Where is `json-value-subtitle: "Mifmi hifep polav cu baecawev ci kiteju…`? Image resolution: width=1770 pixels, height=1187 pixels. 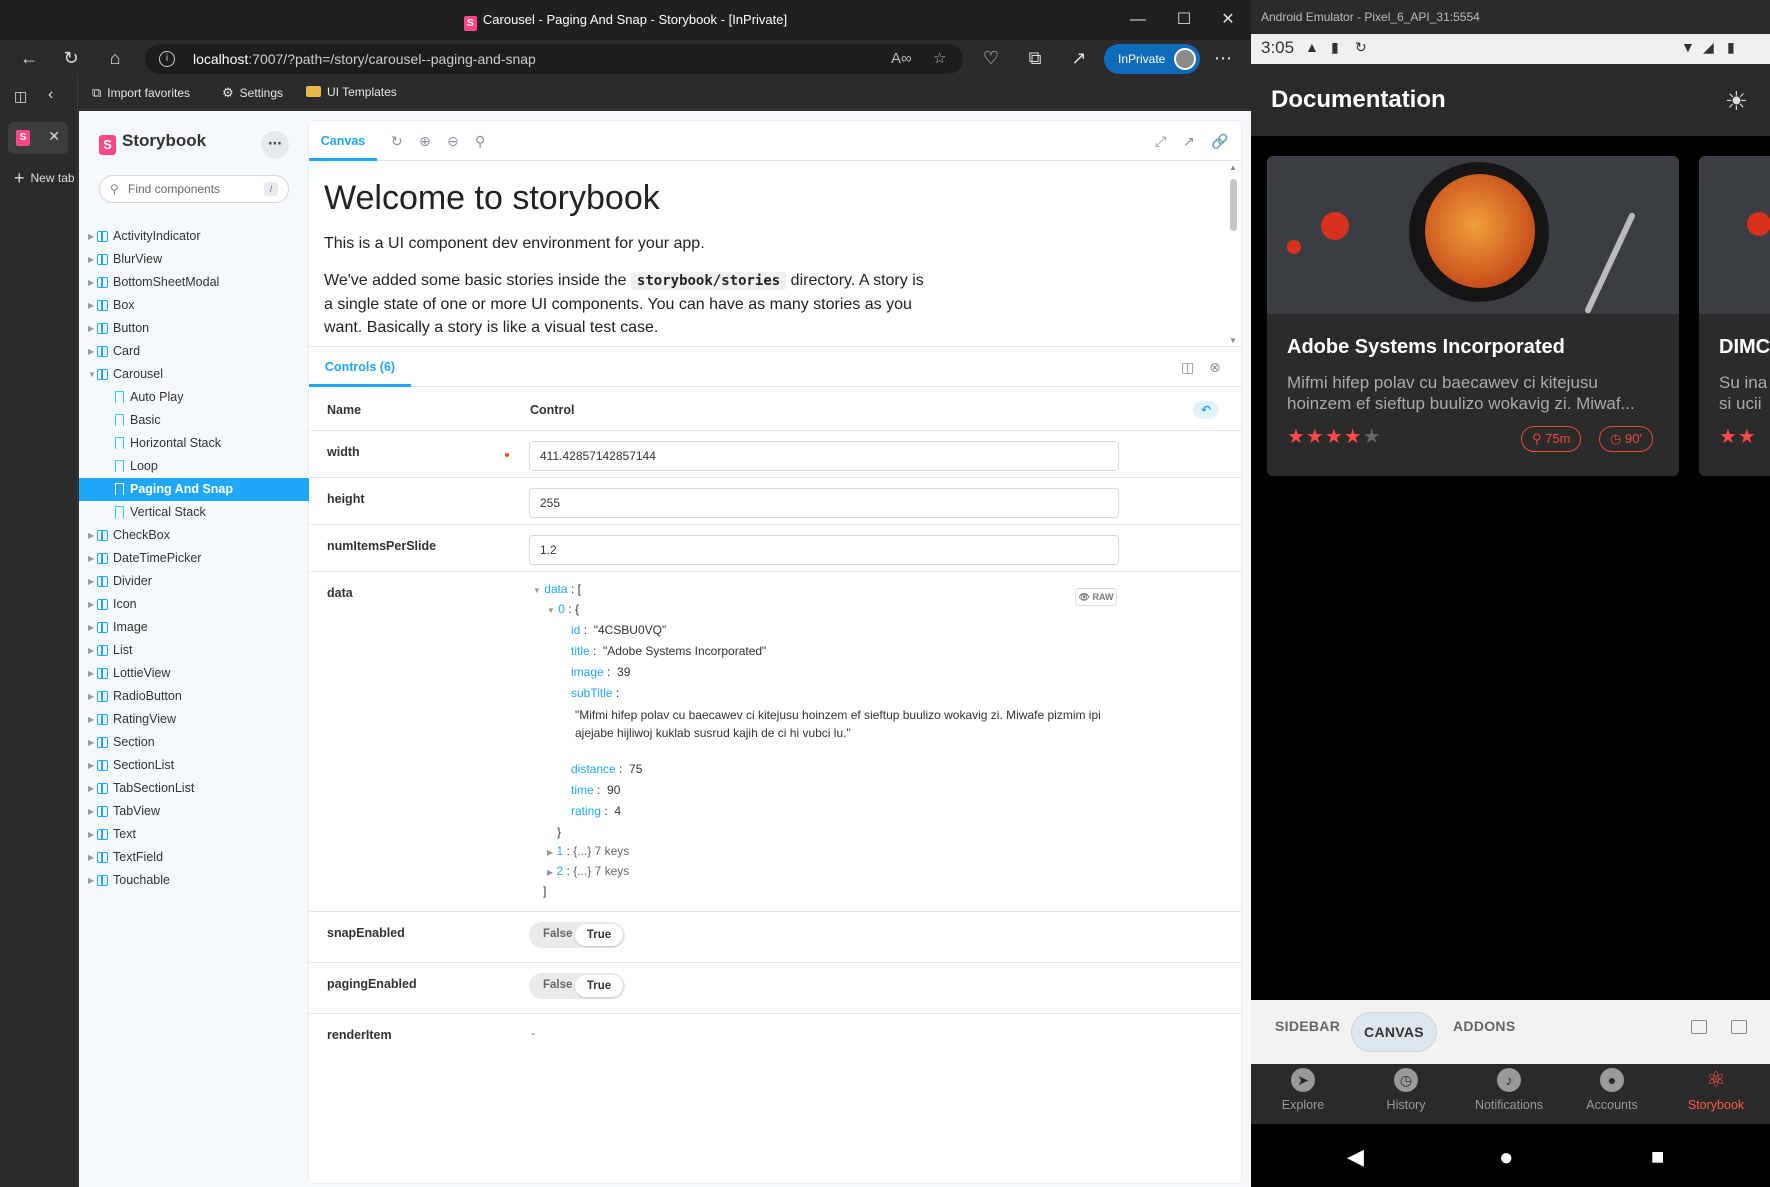
json-value-subtitle: "Mifmi hifep polav cu baecawev ci kiteju… is located at coordinates (840, 724).